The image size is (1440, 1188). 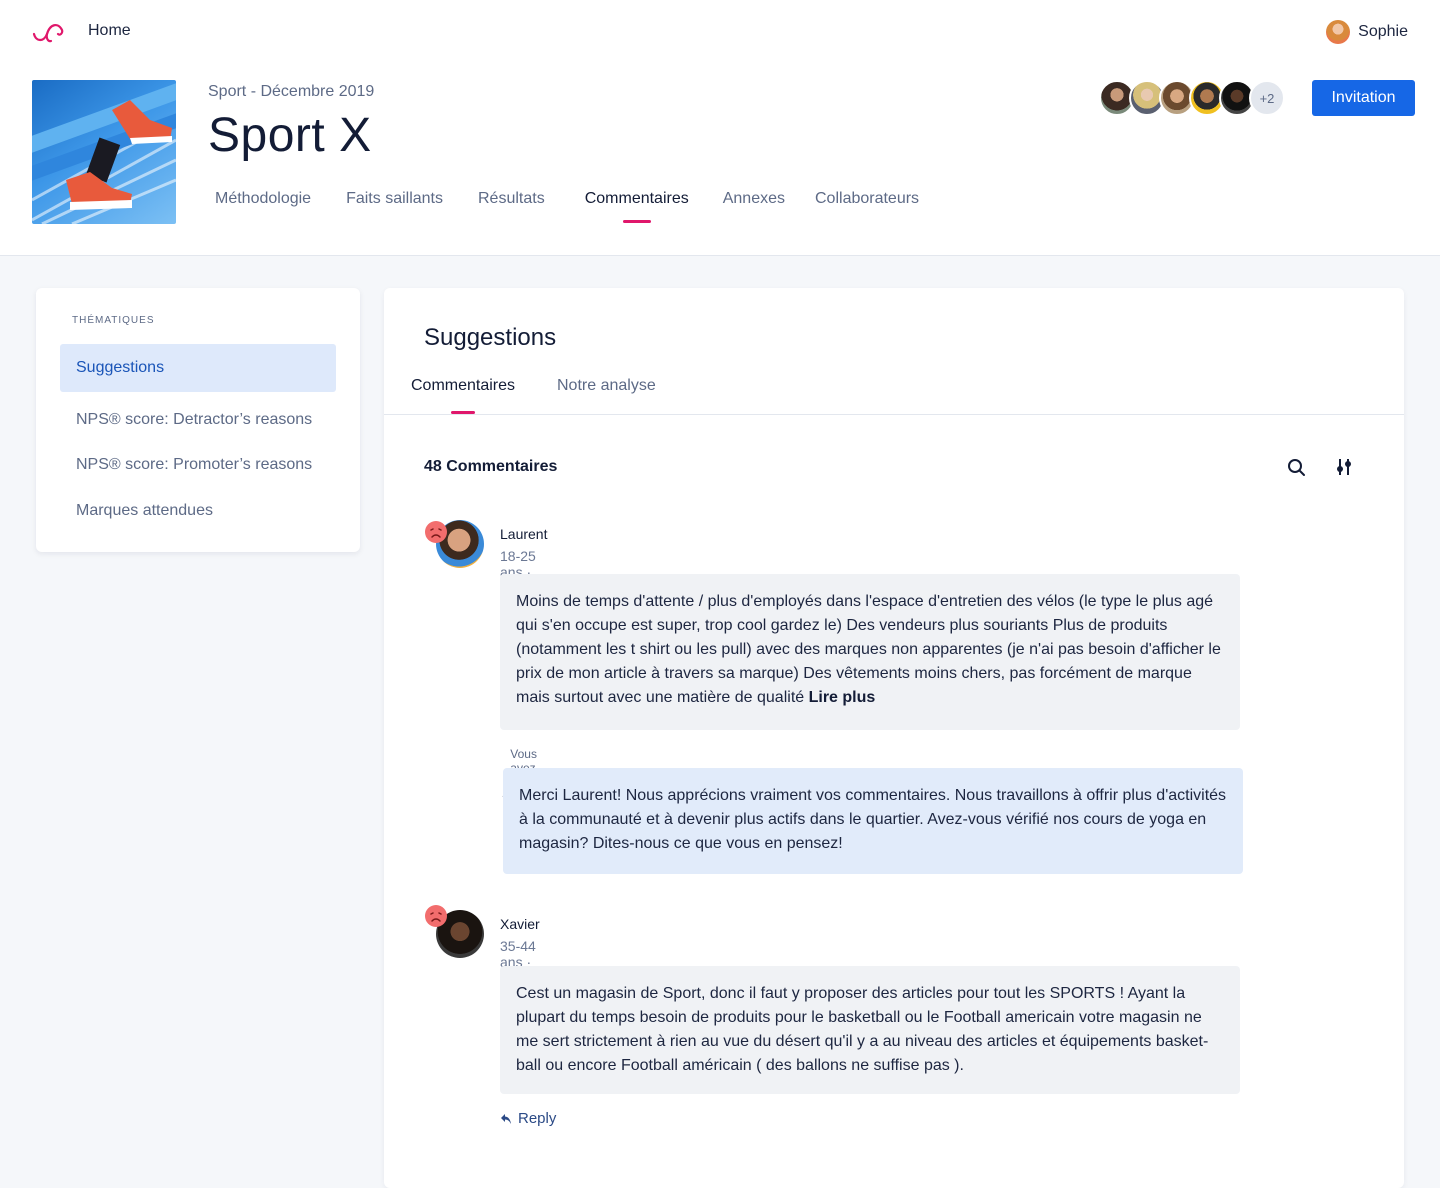 I want to click on tab-annexes: Annexes, so click(x=754, y=210).